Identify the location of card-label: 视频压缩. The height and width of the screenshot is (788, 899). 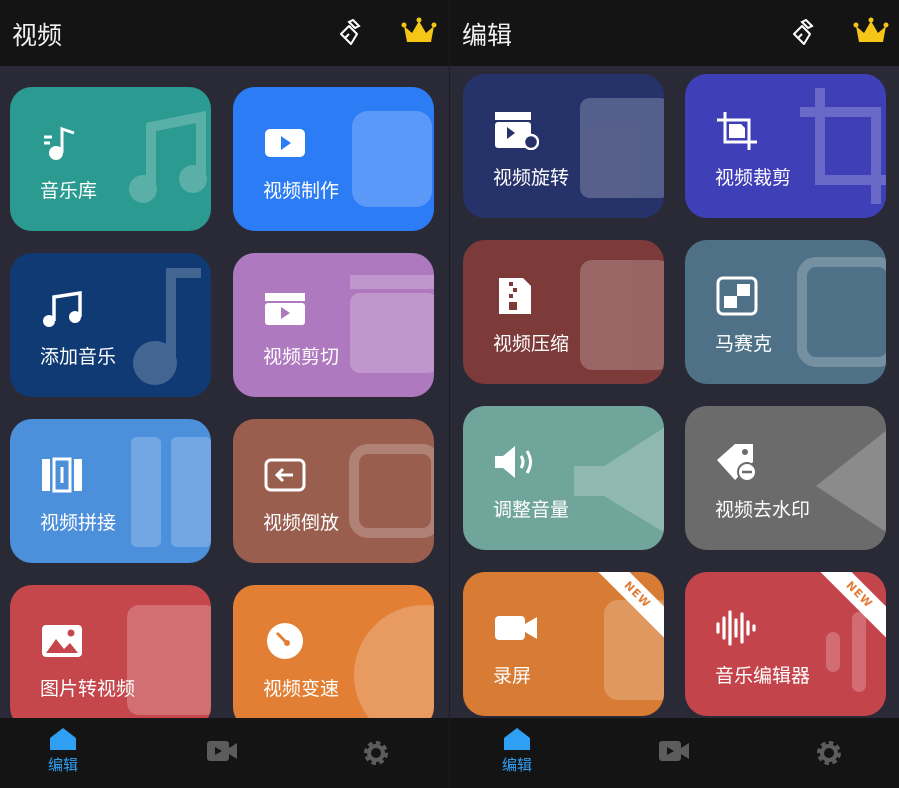
(531, 344).